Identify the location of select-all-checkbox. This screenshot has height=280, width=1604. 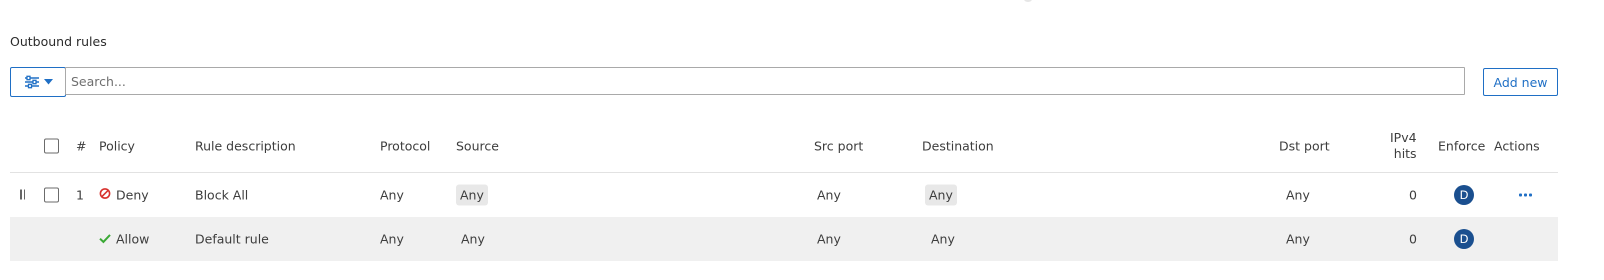
(51, 146).